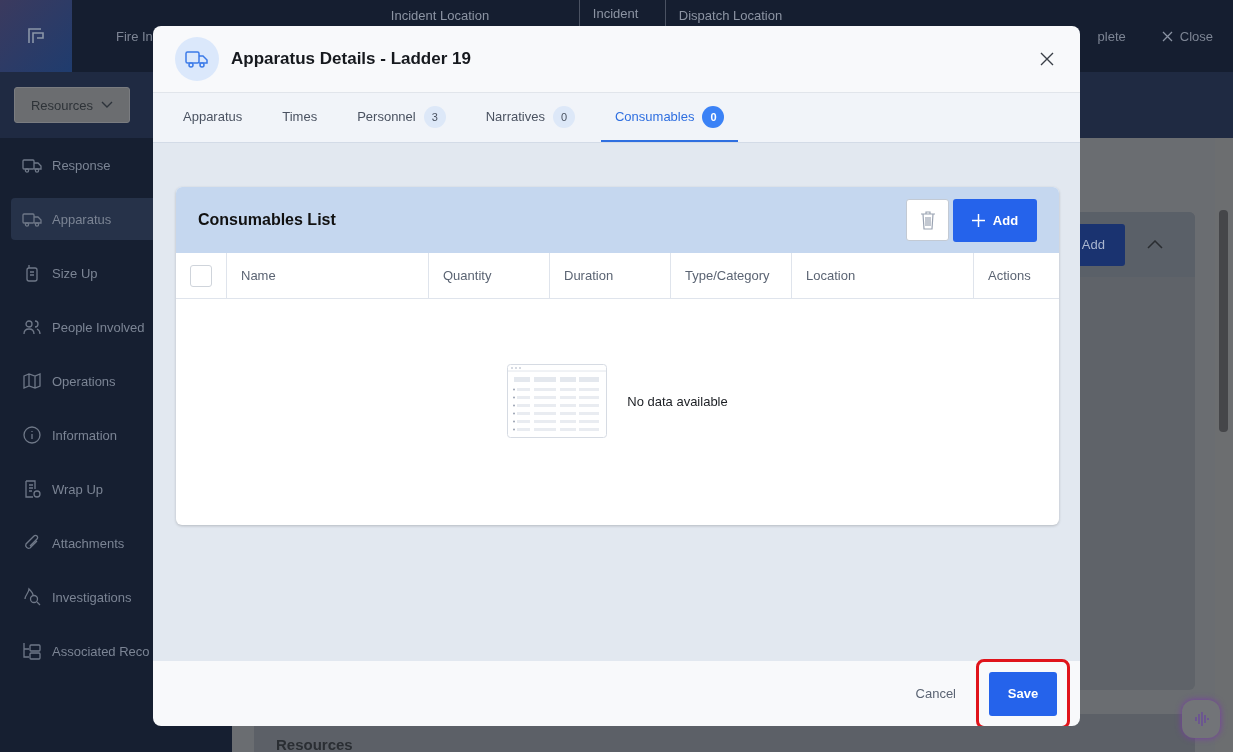 Image resolution: width=1233 pixels, height=752 pixels. I want to click on header-field-label: Incident, so click(615, 13).